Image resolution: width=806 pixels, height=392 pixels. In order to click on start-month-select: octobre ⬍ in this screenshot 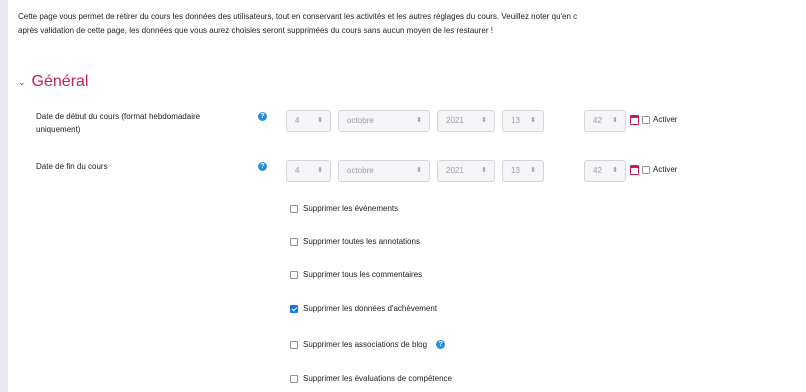, I will do `click(384, 121)`.